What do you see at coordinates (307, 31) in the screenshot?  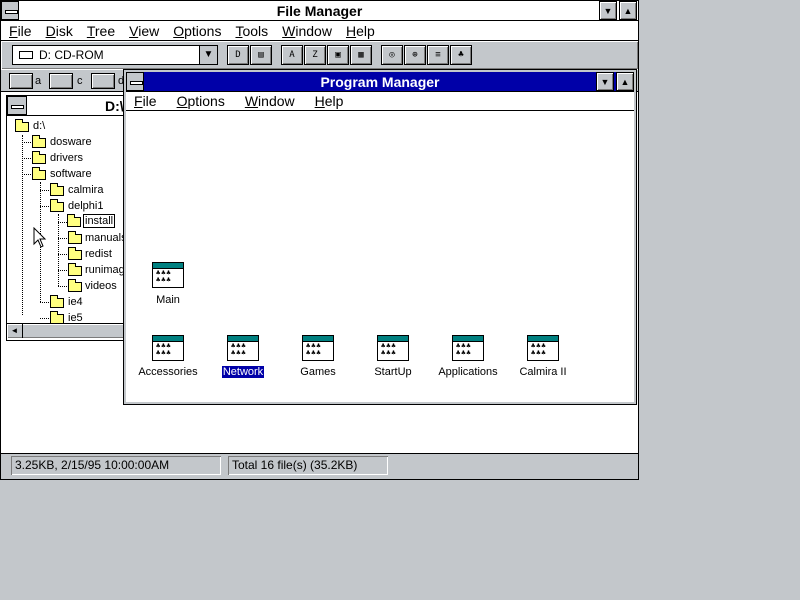 I see `fm-menu-window: Window` at bounding box center [307, 31].